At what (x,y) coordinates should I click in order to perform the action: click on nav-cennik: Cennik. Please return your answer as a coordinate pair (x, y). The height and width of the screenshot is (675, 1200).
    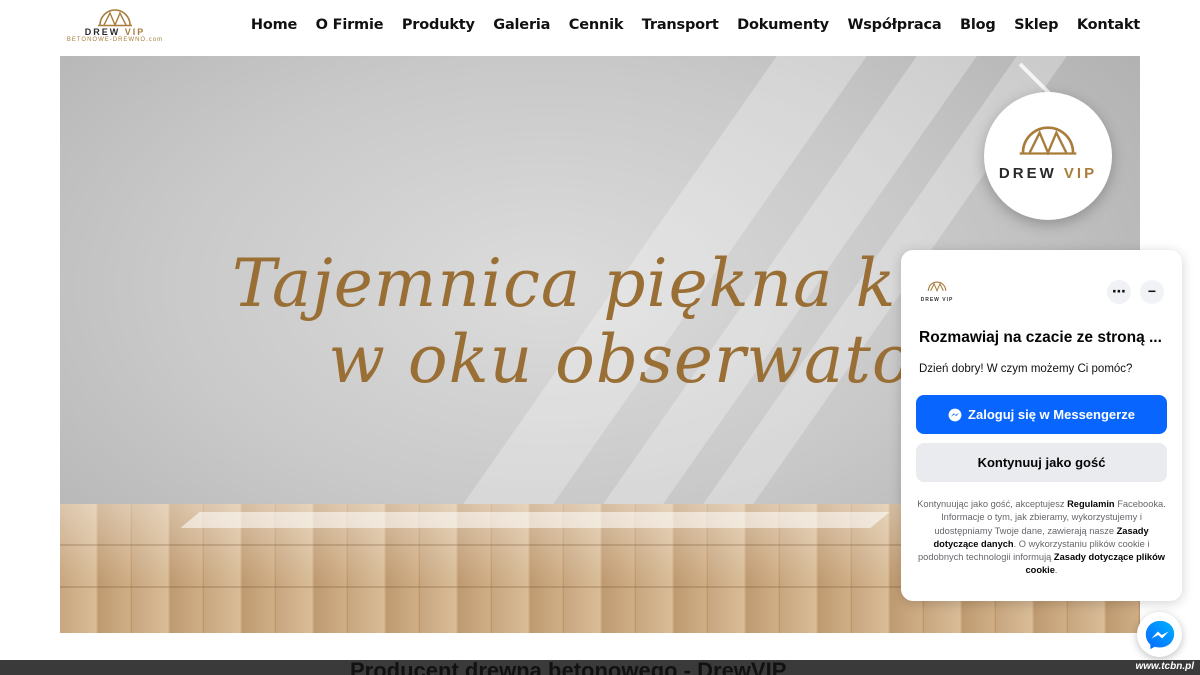
    Looking at the image, I should click on (596, 25).